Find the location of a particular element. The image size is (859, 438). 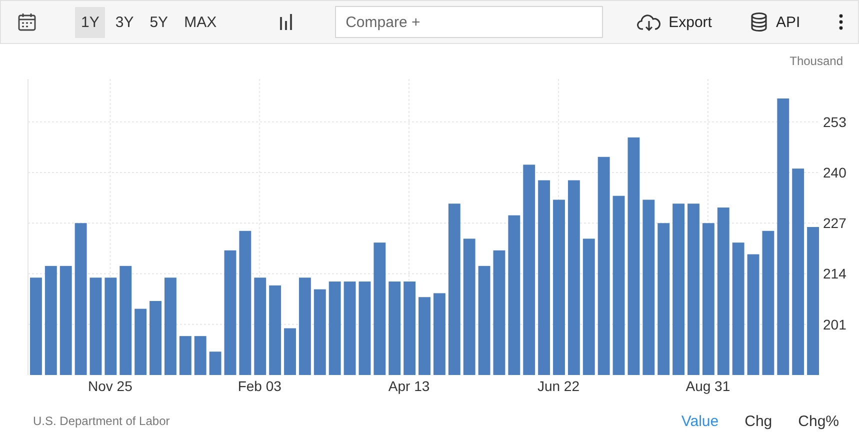

cloud-download-icon is located at coordinates (648, 22).